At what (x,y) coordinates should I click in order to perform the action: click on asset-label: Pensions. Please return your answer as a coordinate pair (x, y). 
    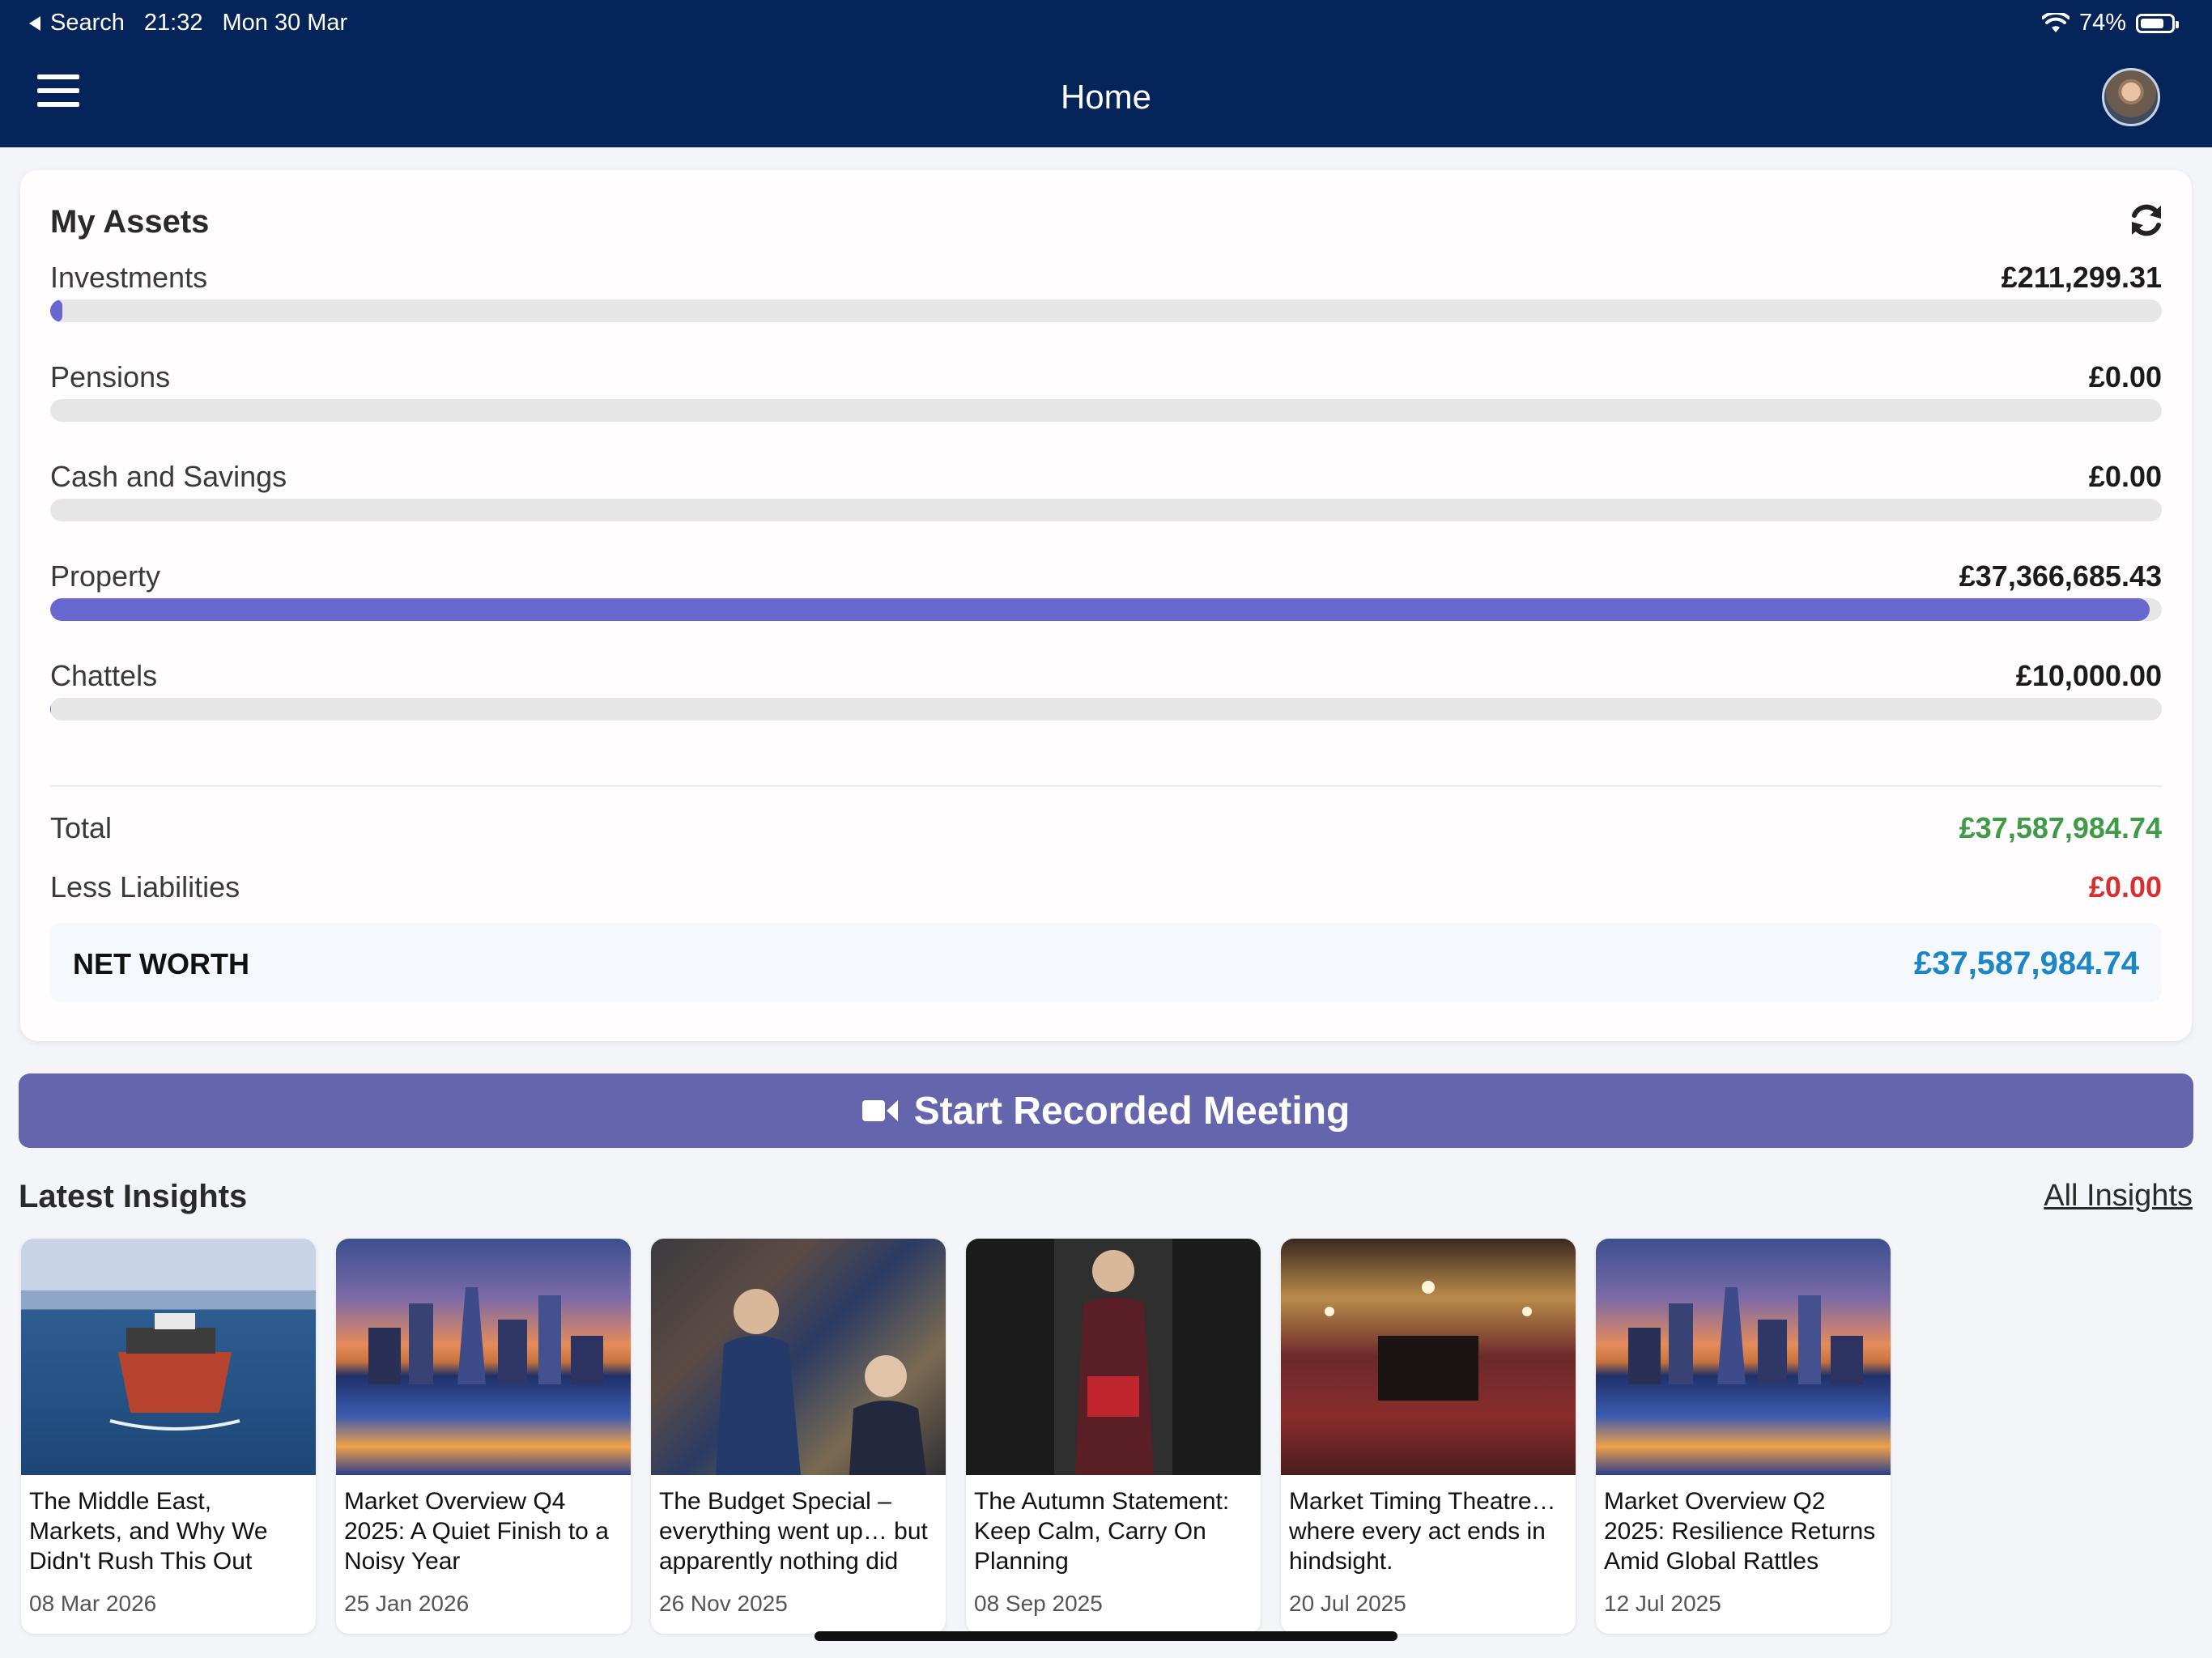
    Looking at the image, I should click on (111, 376).